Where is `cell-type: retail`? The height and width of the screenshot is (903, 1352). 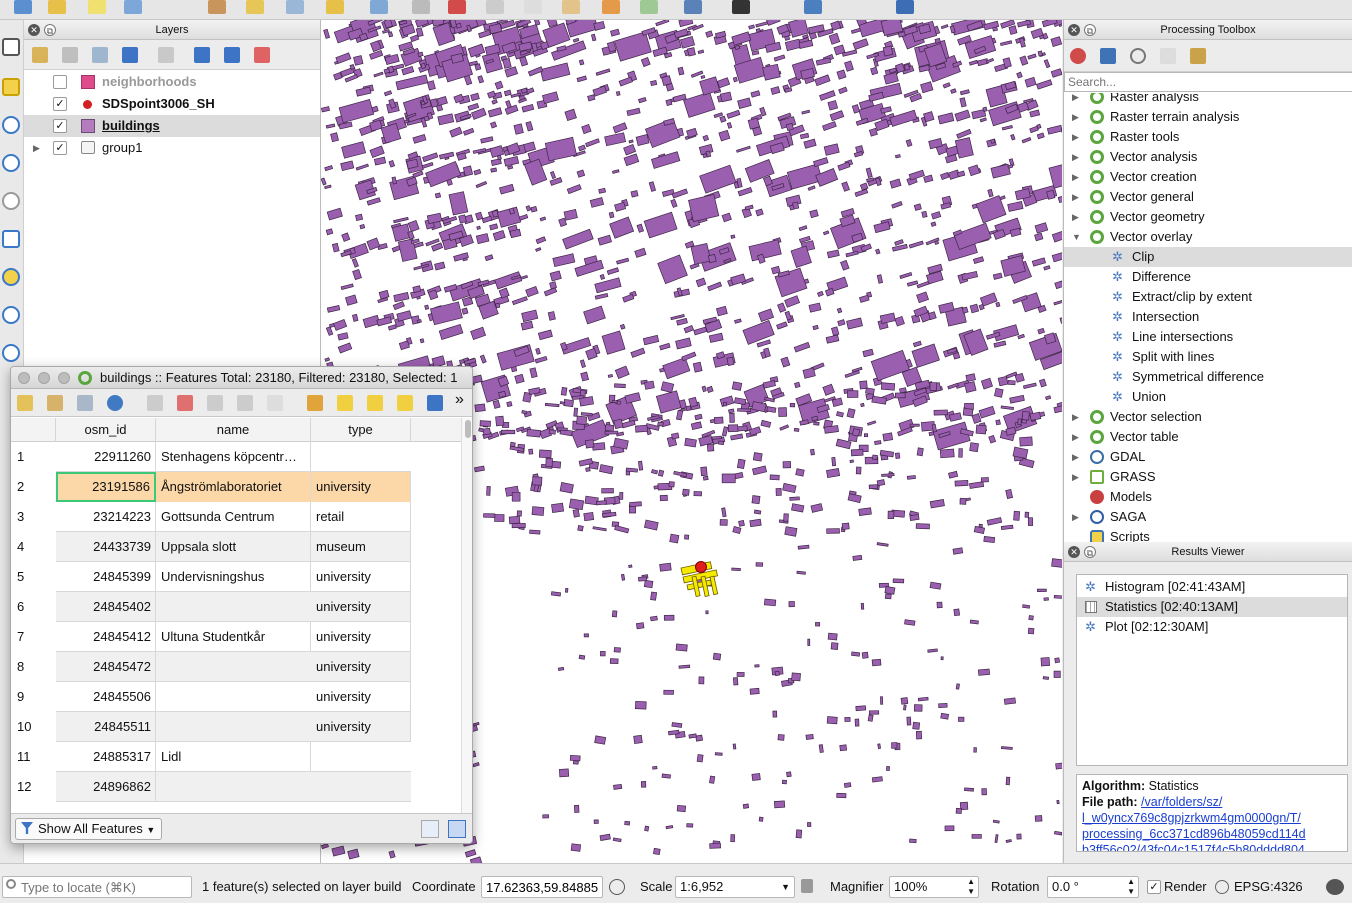 cell-type: retail is located at coordinates (361, 517).